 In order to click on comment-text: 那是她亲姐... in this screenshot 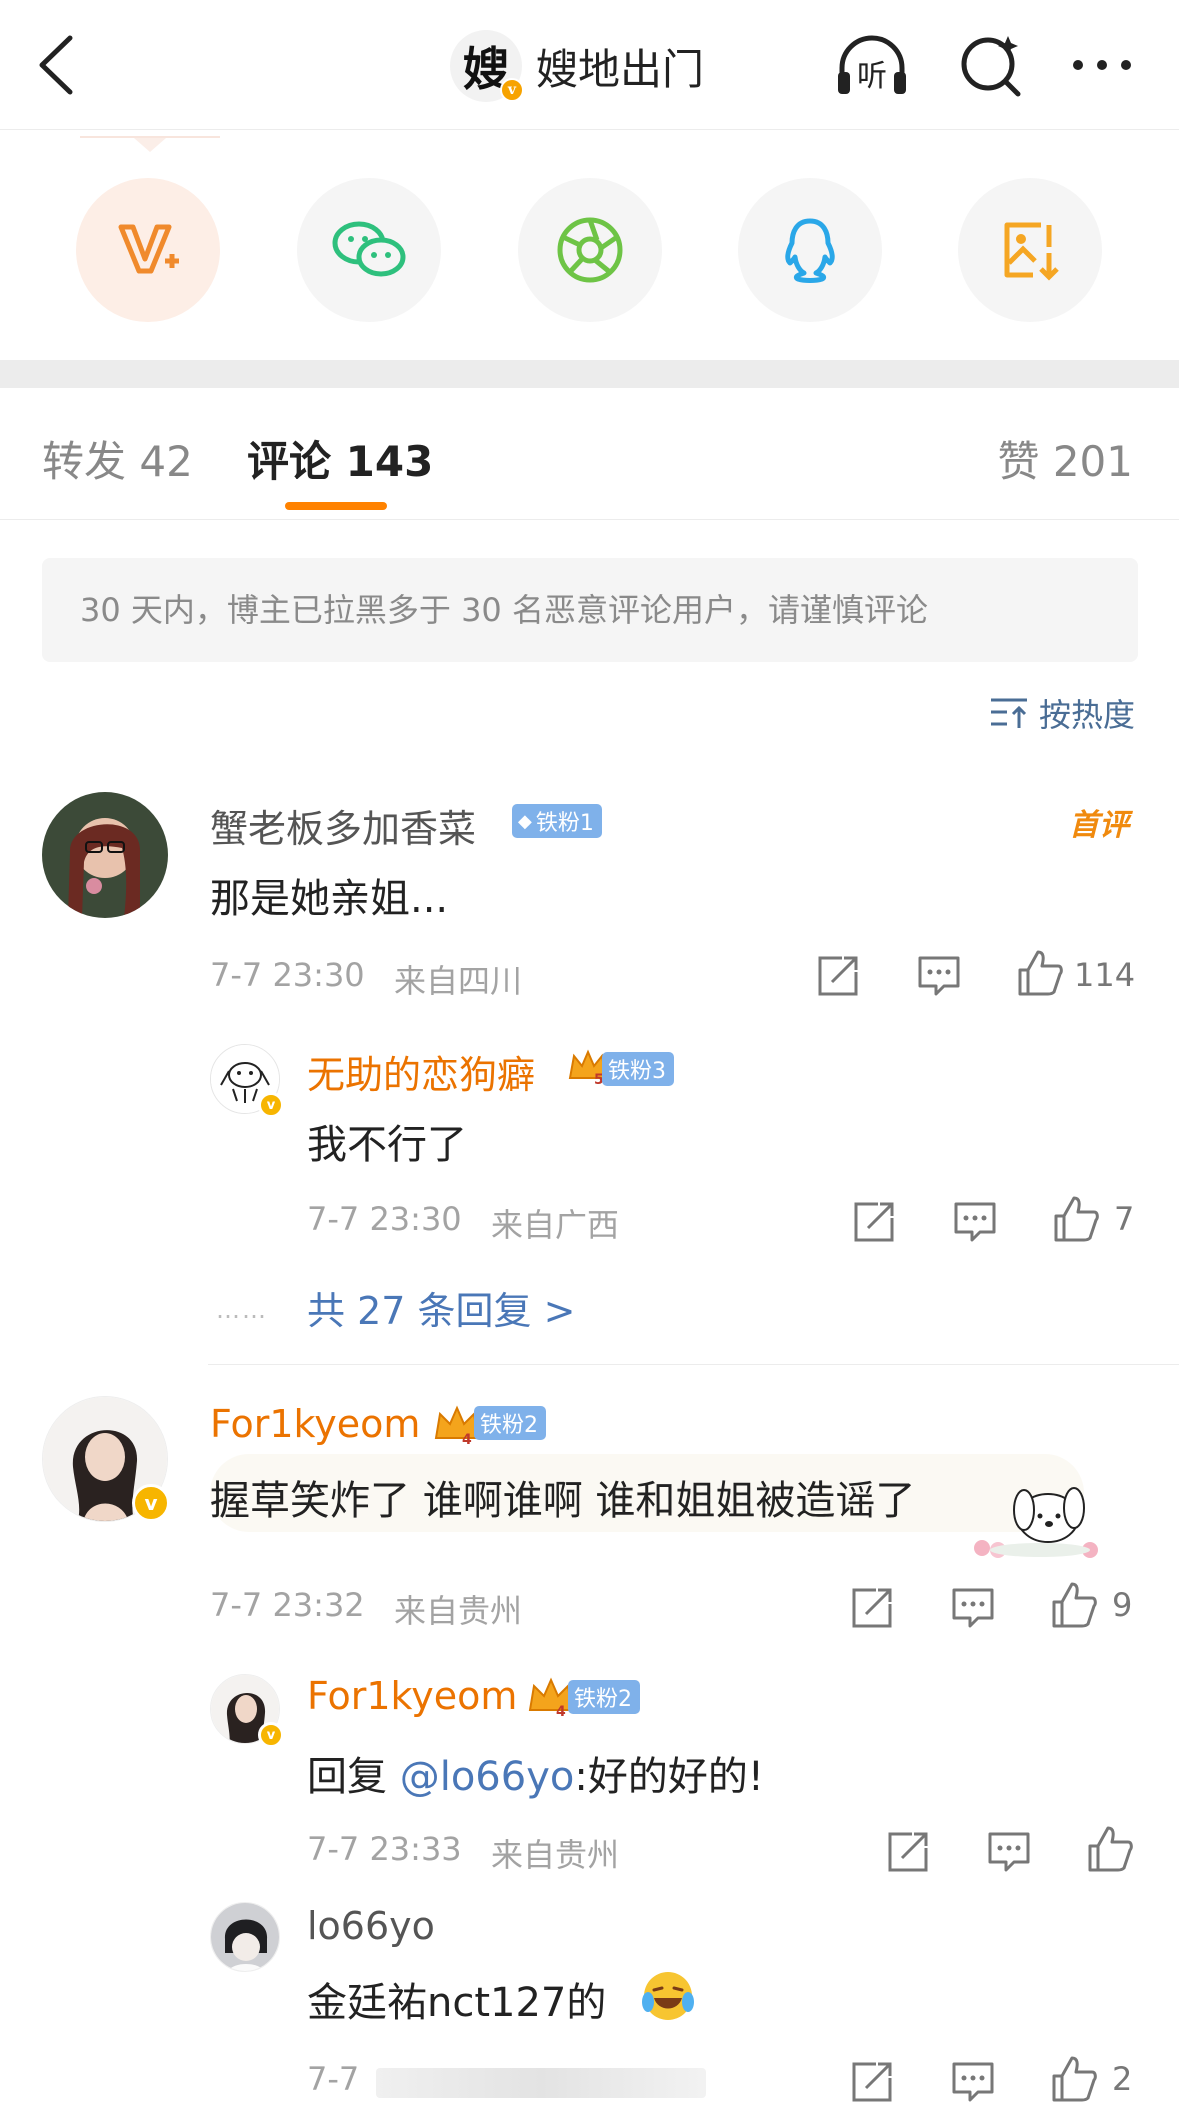, I will do `click(329, 899)`.